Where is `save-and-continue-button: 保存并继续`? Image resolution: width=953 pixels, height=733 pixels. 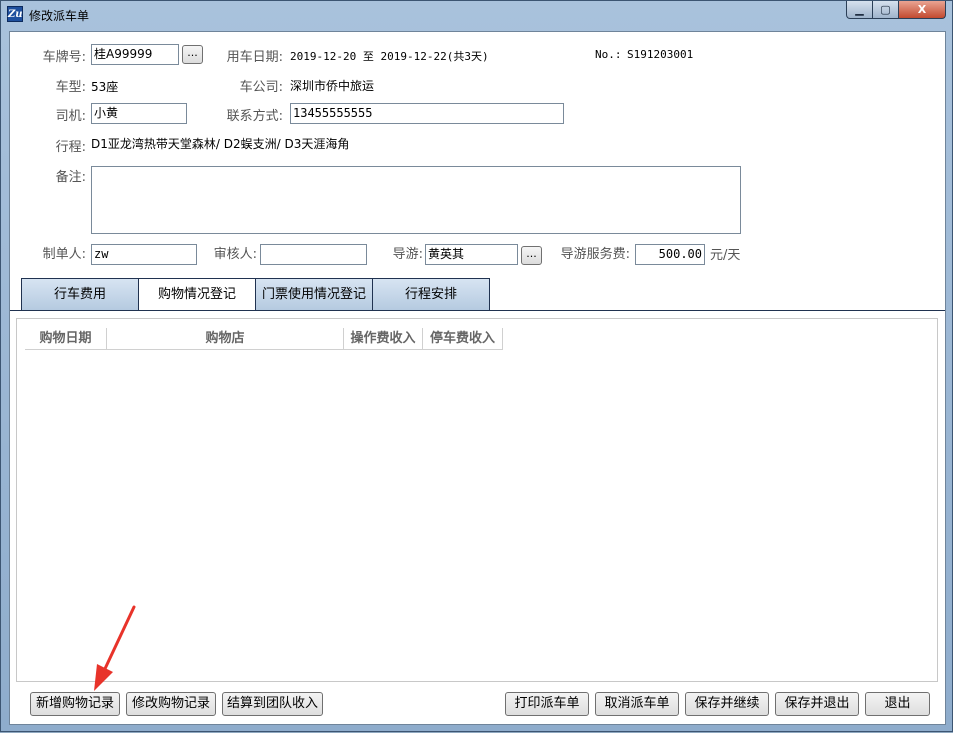 save-and-continue-button: 保存并继续 is located at coordinates (727, 704).